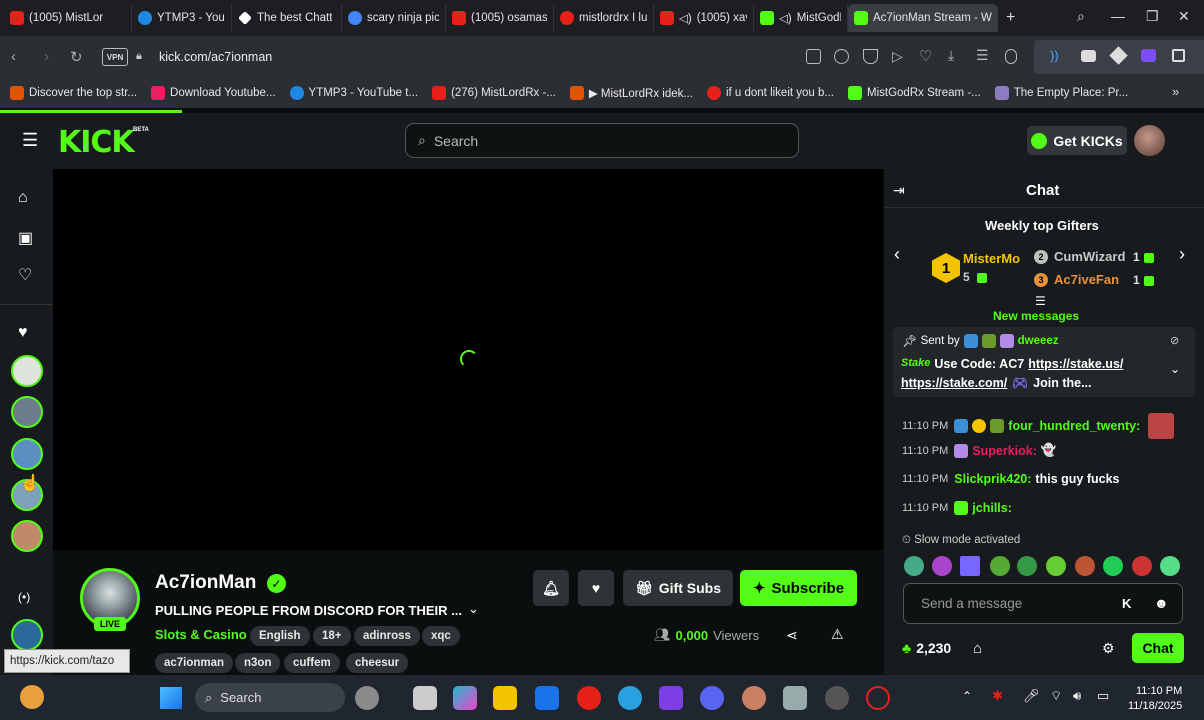 The height and width of the screenshot is (720, 1204). Describe the element at coordinates (547, 698) in the screenshot. I see `outlook-icon` at that location.